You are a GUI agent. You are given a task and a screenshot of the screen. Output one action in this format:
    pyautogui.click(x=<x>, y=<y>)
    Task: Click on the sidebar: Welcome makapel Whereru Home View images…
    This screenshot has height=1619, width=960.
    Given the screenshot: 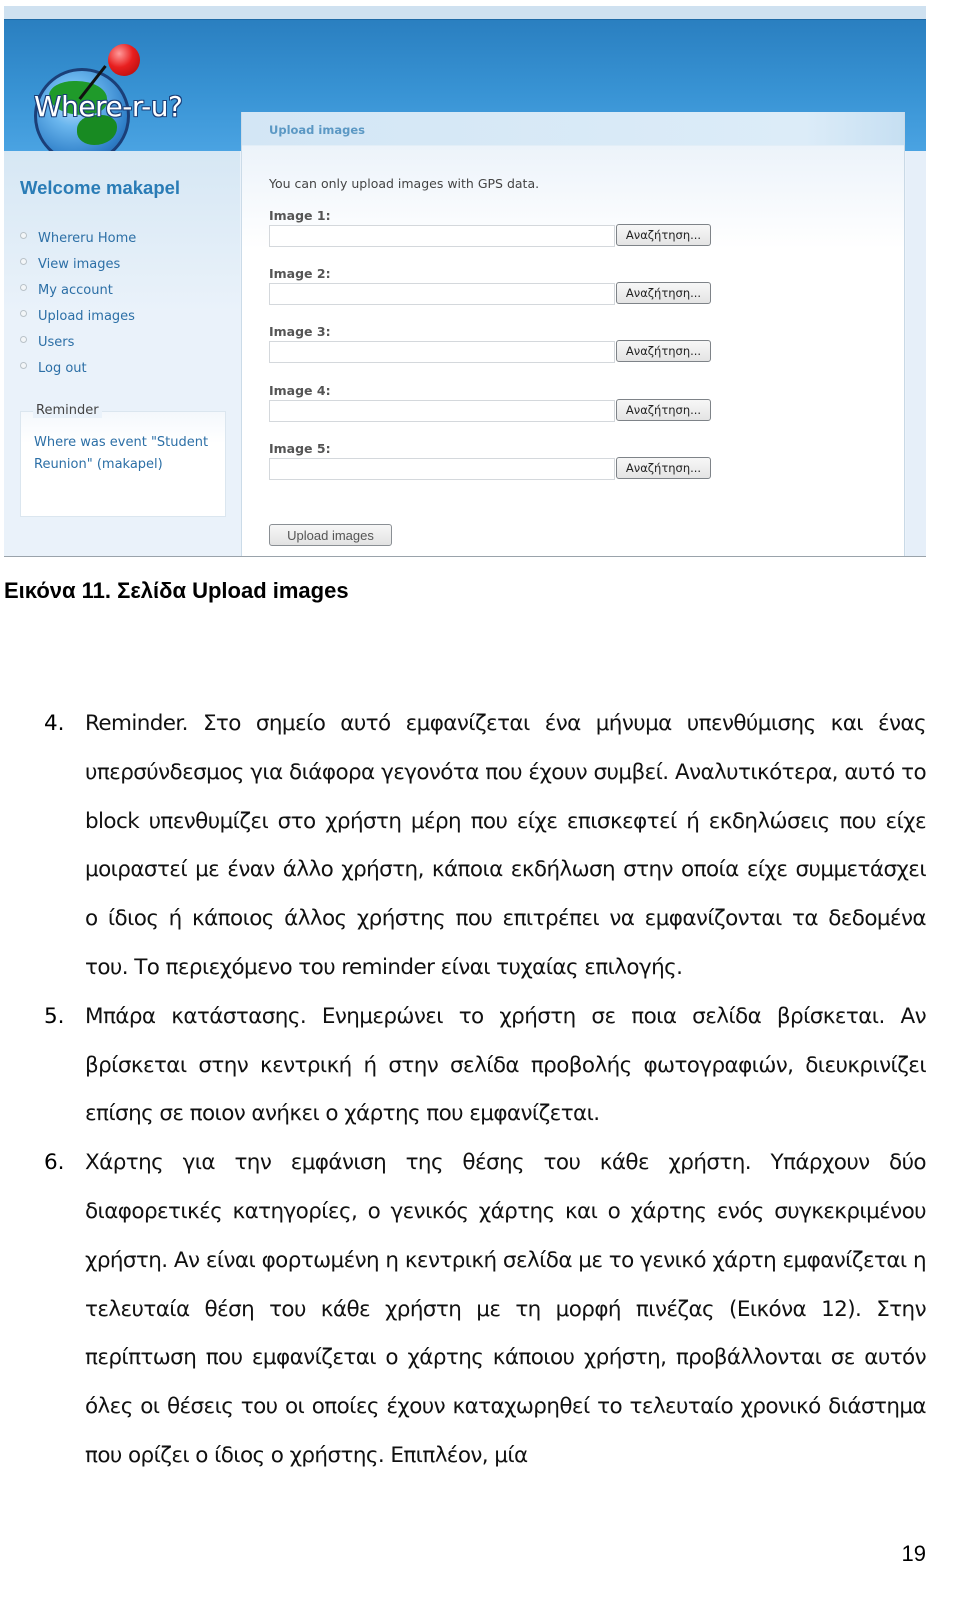 What is the action you would take?
    pyautogui.click(x=122, y=353)
    